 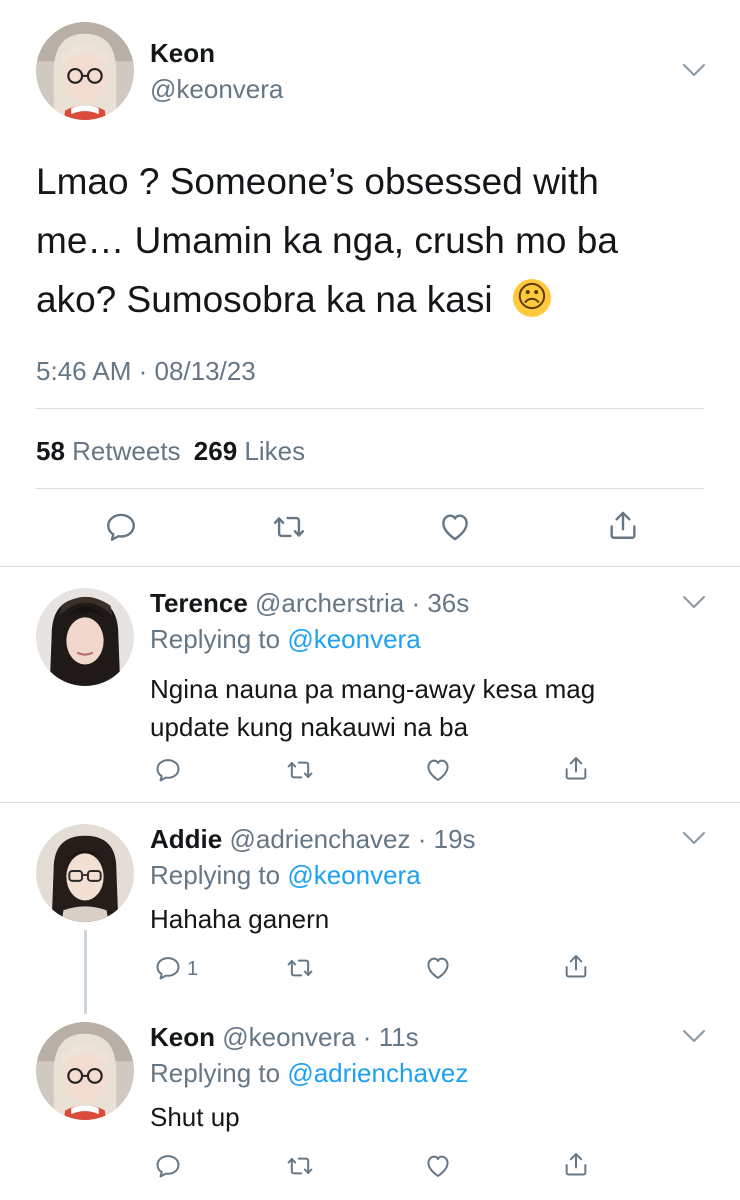 I want to click on replying-to-handle: @adrienchavez, so click(x=377, y=1073).